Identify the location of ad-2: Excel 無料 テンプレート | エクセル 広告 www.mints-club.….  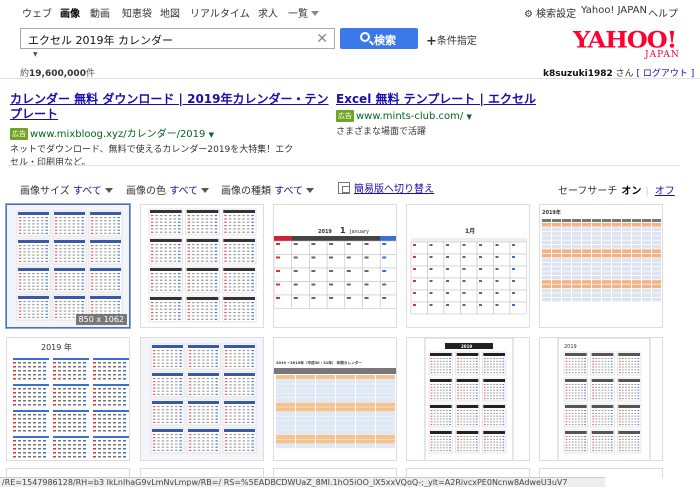
(466, 115).